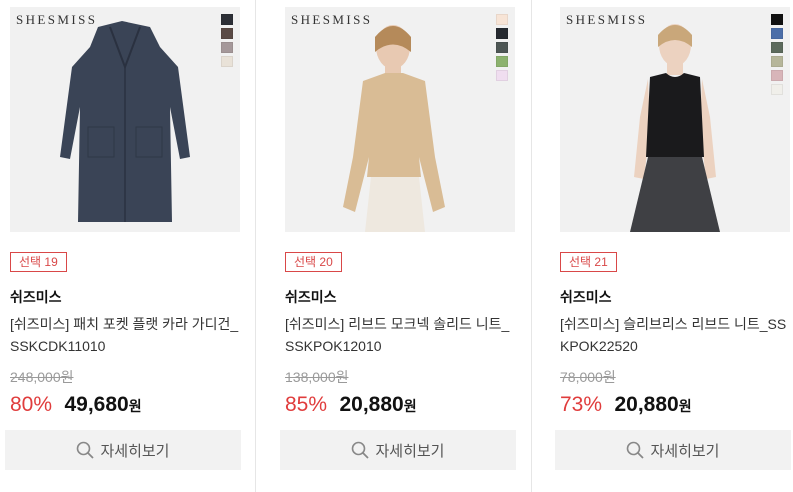 This screenshot has width=793, height=492. Describe the element at coordinates (588, 262) in the screenshot. I see `selection-badge: 선택 21` at that location.